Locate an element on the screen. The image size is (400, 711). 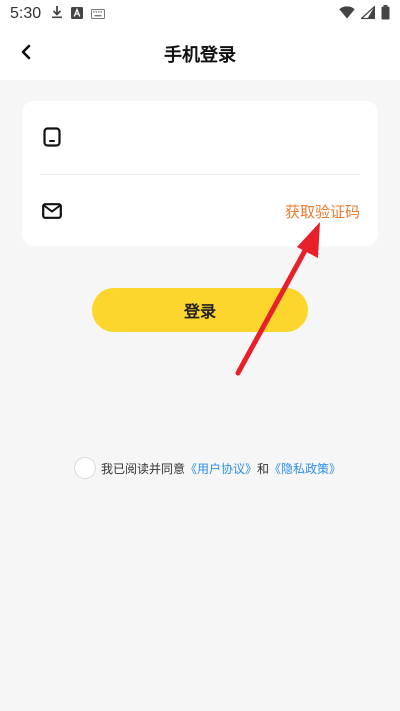
agreement-prefix: 我已阅读并同意 is located at coordinates (143, 468).